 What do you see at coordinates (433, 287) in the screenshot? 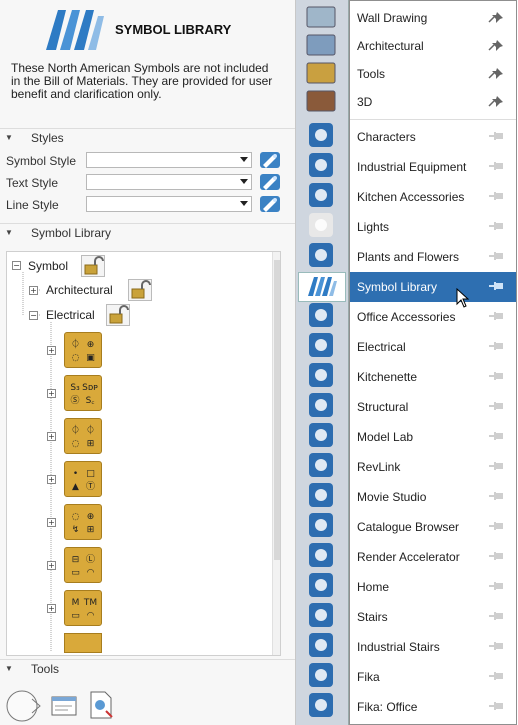
I see `menu-item-symbol-library: Symbol Library` at bounding box center [433, 287].